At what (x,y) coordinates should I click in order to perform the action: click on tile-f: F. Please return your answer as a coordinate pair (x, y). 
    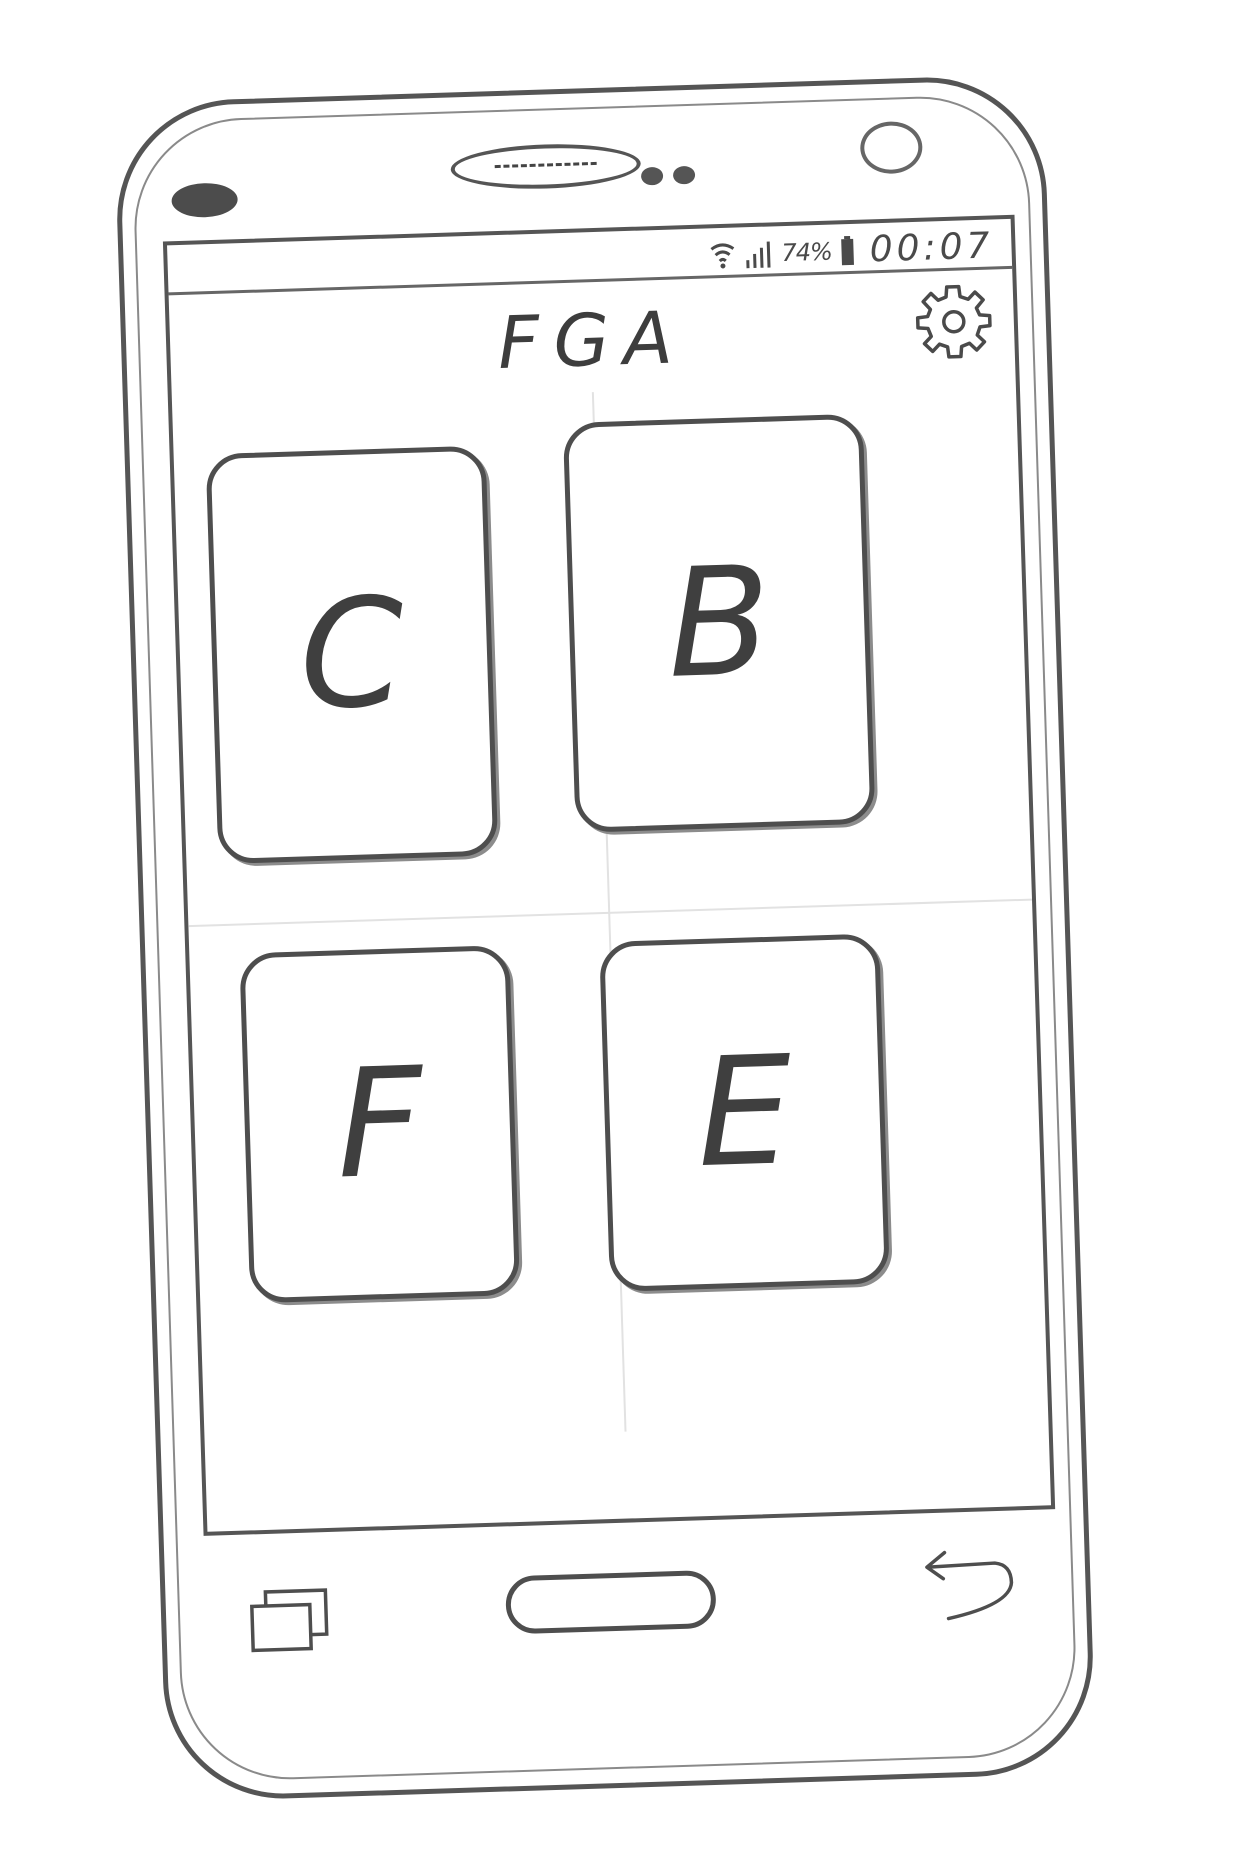
    Looking at the image, I should click on (380, 1124).